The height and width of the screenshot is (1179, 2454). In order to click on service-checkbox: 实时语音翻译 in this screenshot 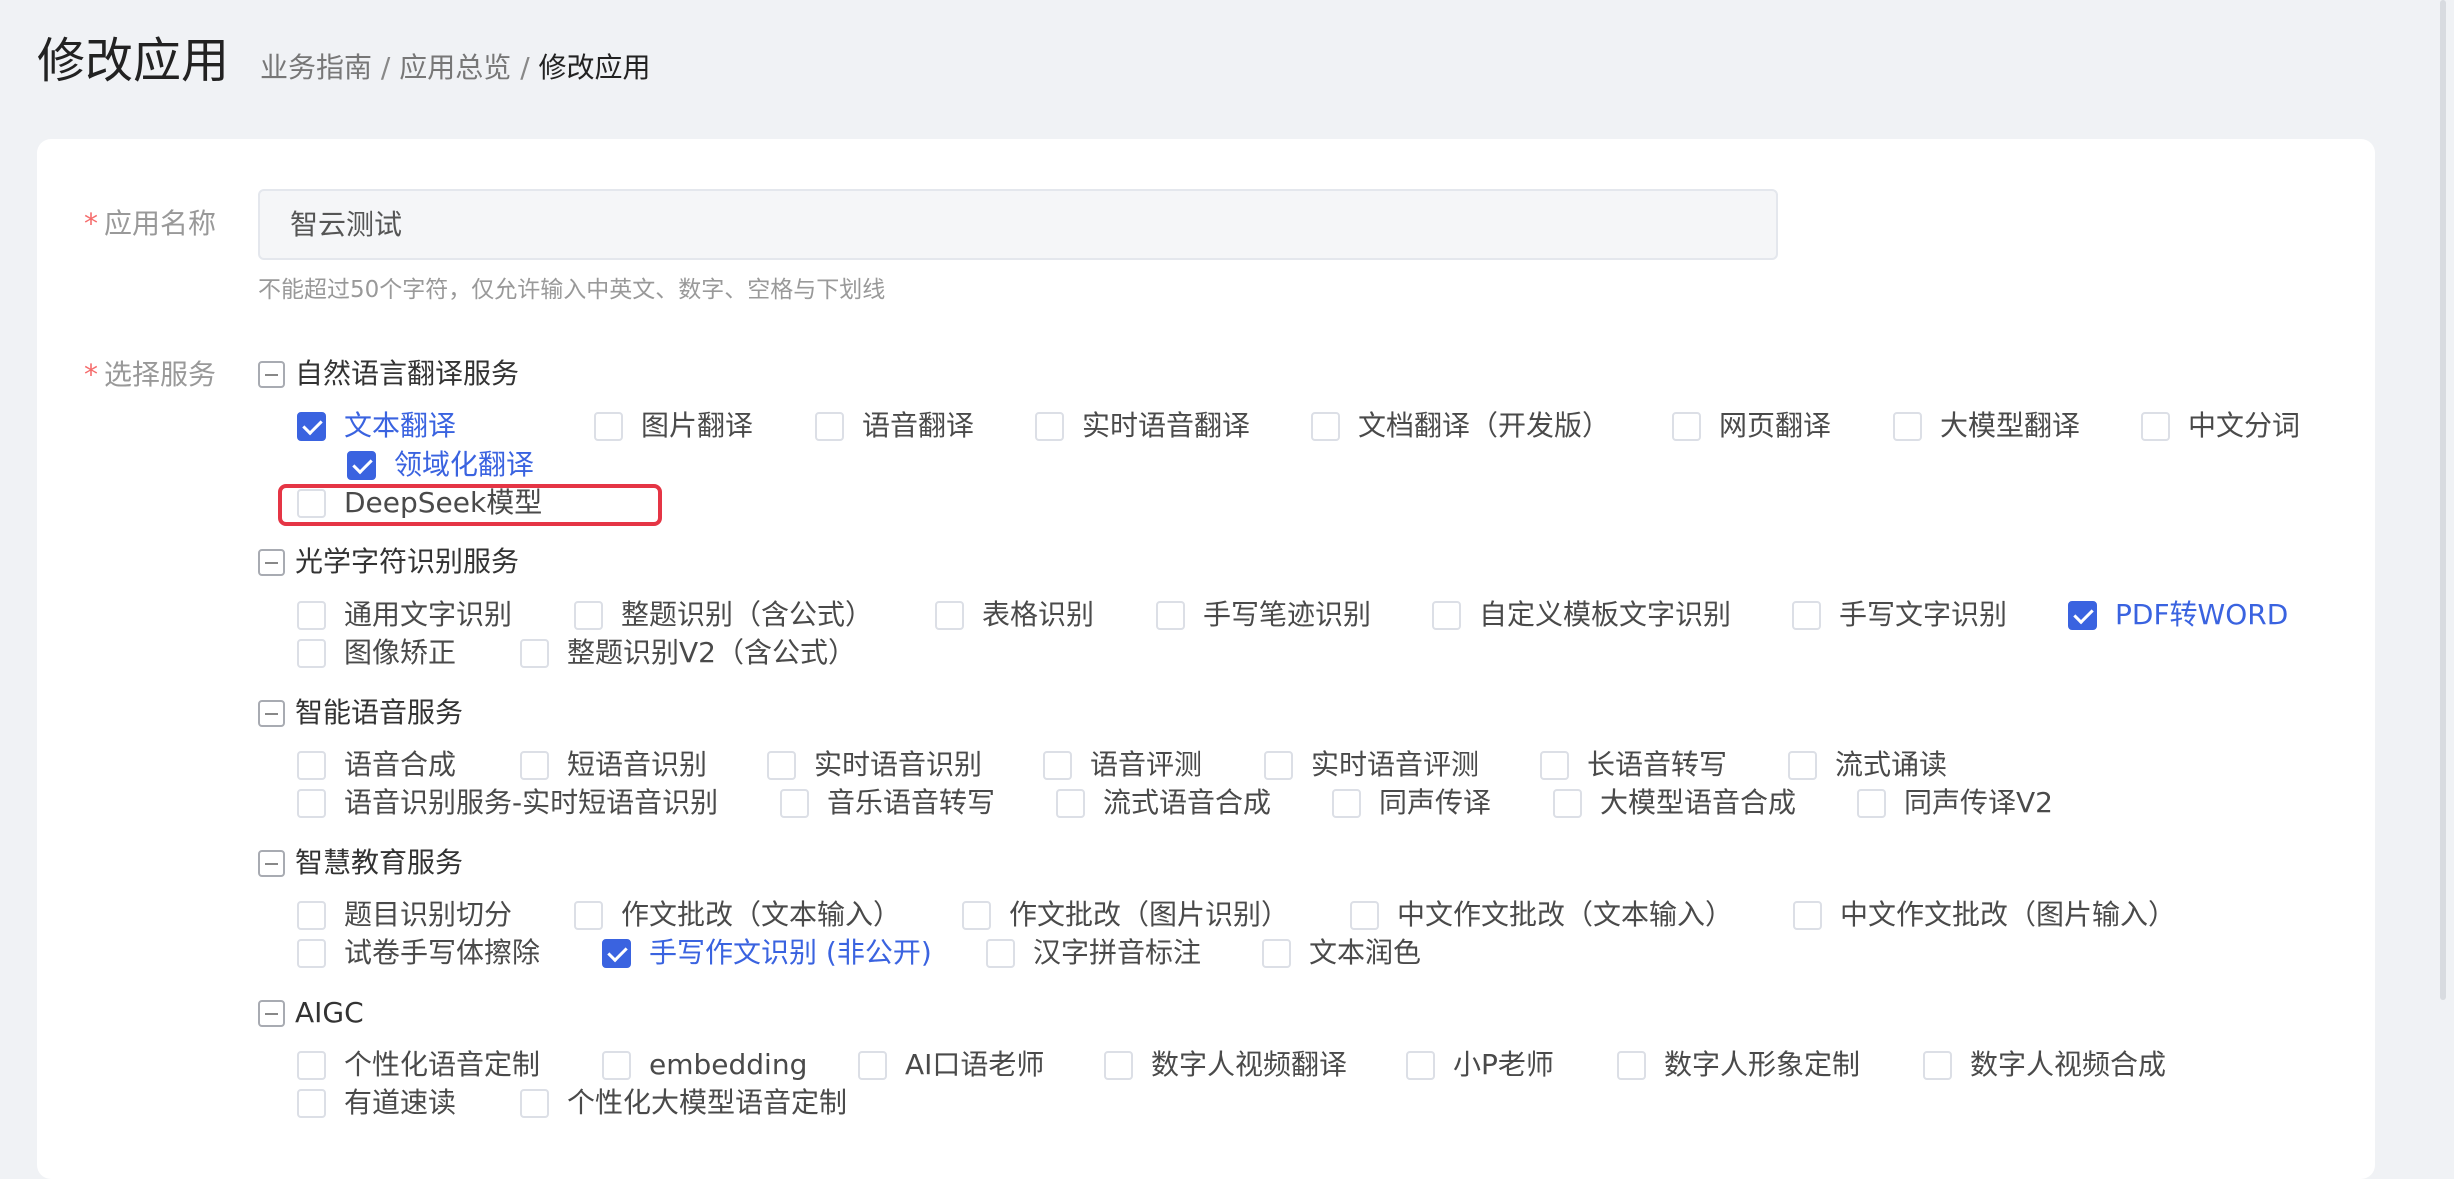, I will do `click(1142, 426)`.